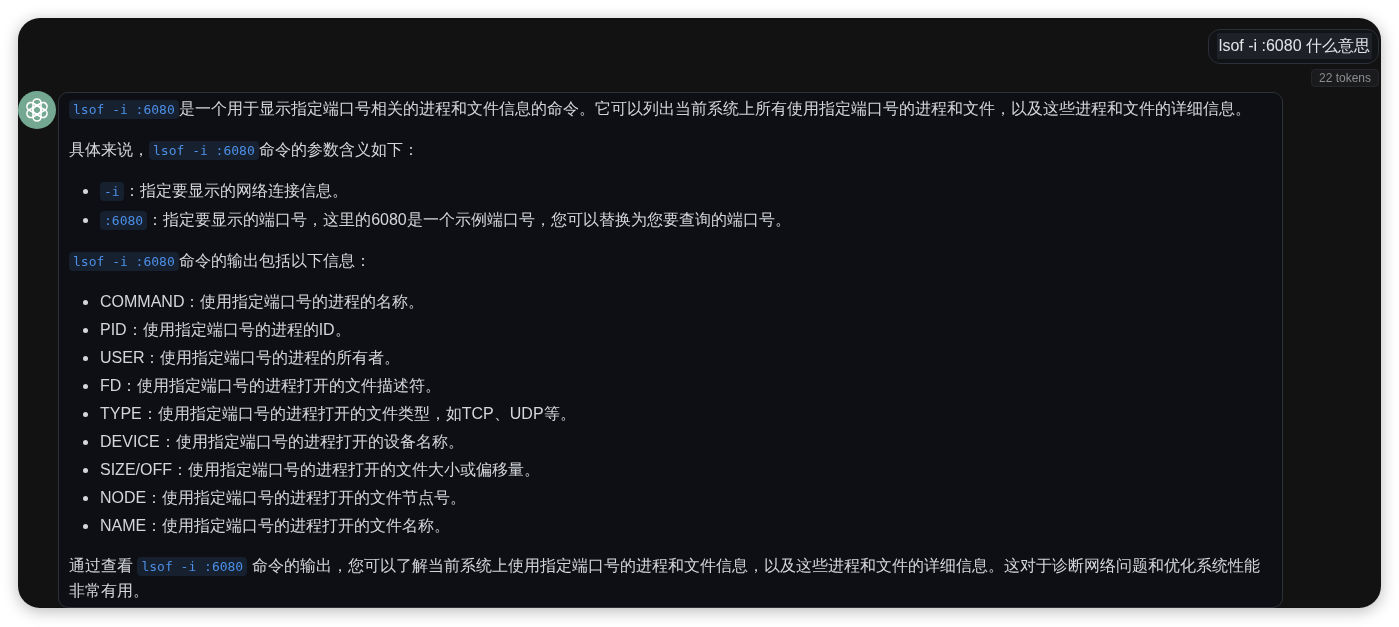  Describe the element at coordinates (320, 470) in the screenshot. I see `list-item-text: SIZE/OFF：使用指定端口号的进程打开的文件大小或偏移量。` at that location.